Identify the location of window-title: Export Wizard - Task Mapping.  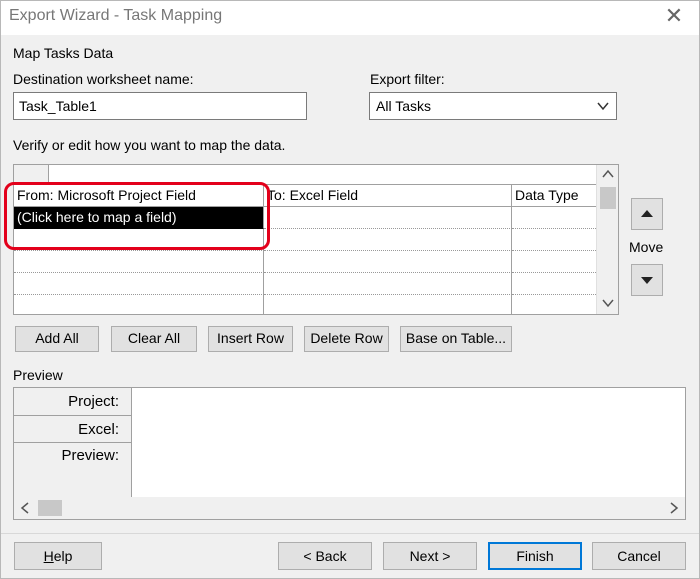
(116, 15).